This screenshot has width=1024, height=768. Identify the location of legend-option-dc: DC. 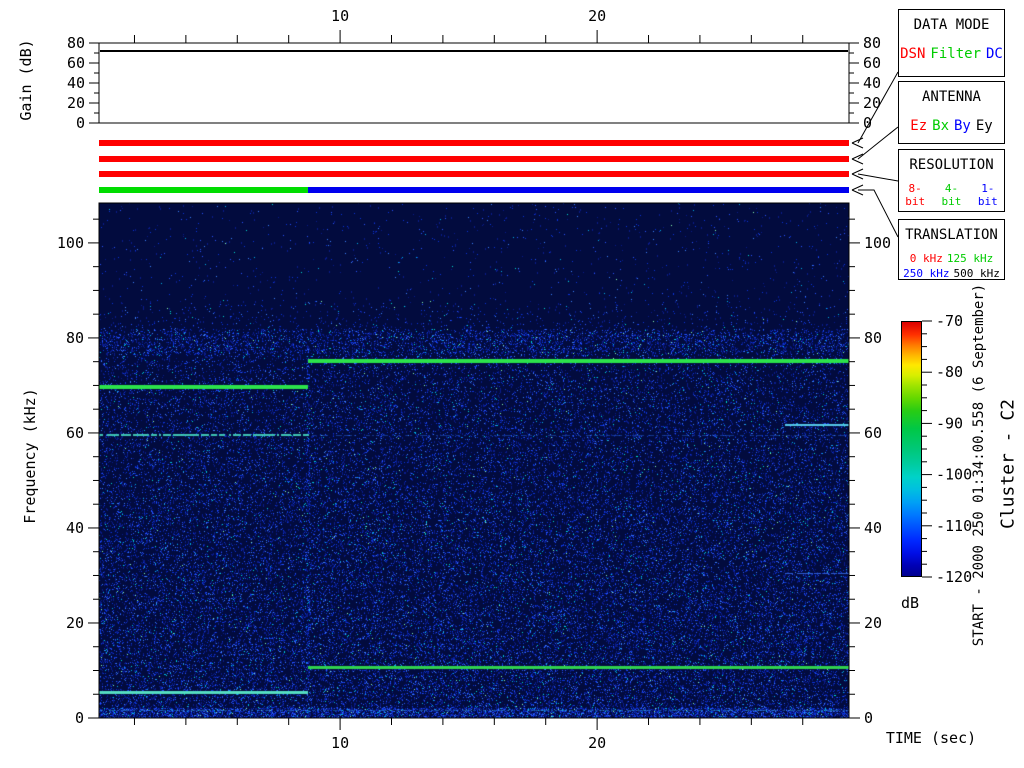
(994, 54).